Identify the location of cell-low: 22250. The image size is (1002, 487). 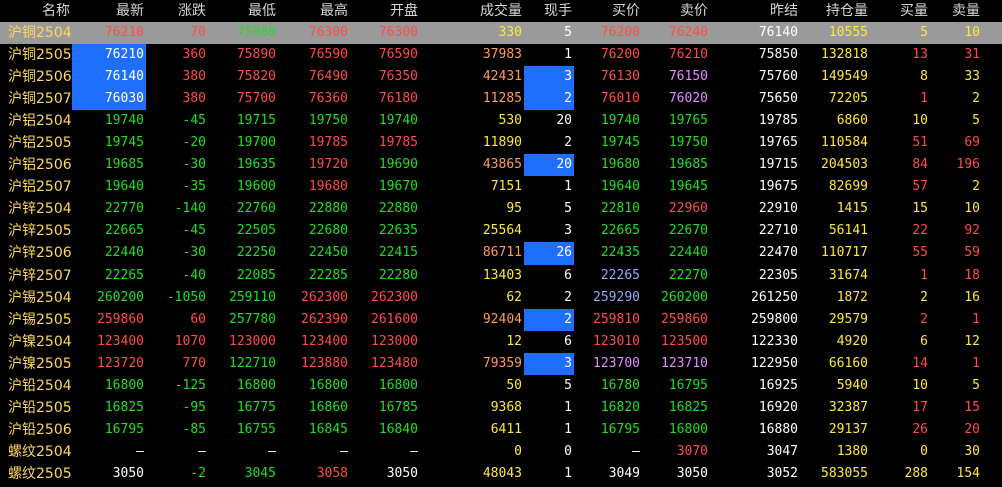
(256, 253).